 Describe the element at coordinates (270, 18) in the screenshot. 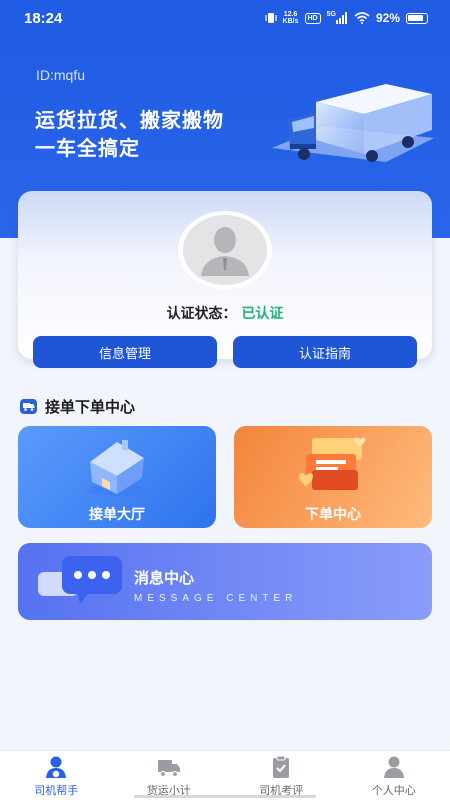

I see `vibrate-icon` at that location.